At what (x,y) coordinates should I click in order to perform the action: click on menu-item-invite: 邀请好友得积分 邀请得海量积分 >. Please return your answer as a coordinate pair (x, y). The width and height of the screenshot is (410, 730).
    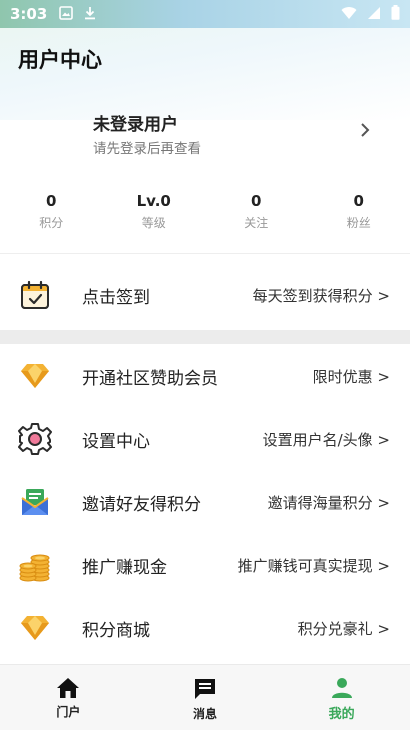
    Looking at the image, I should click on (205, 502).